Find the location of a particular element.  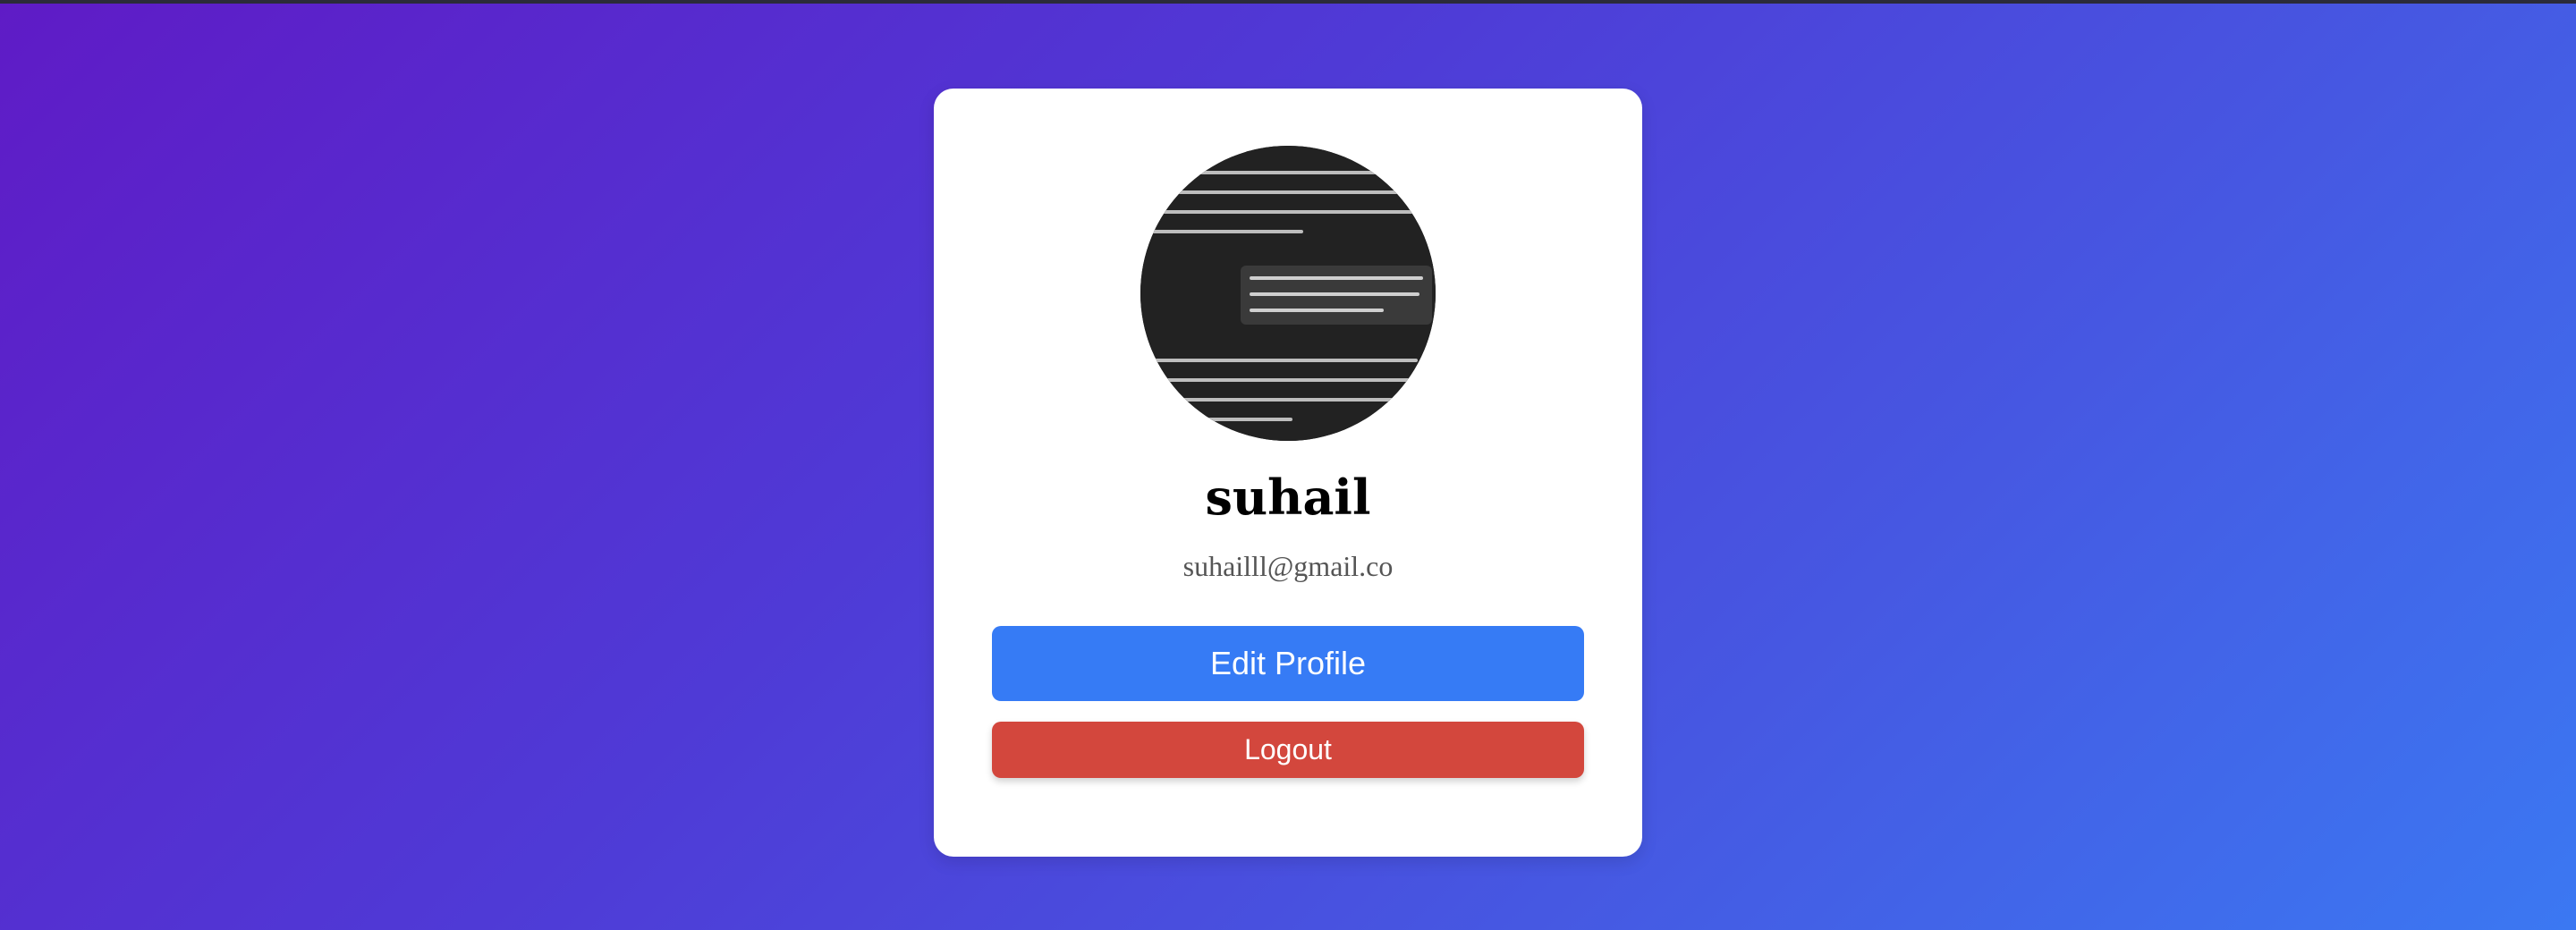

profile-avatar is located at coordinates (1288, 293).